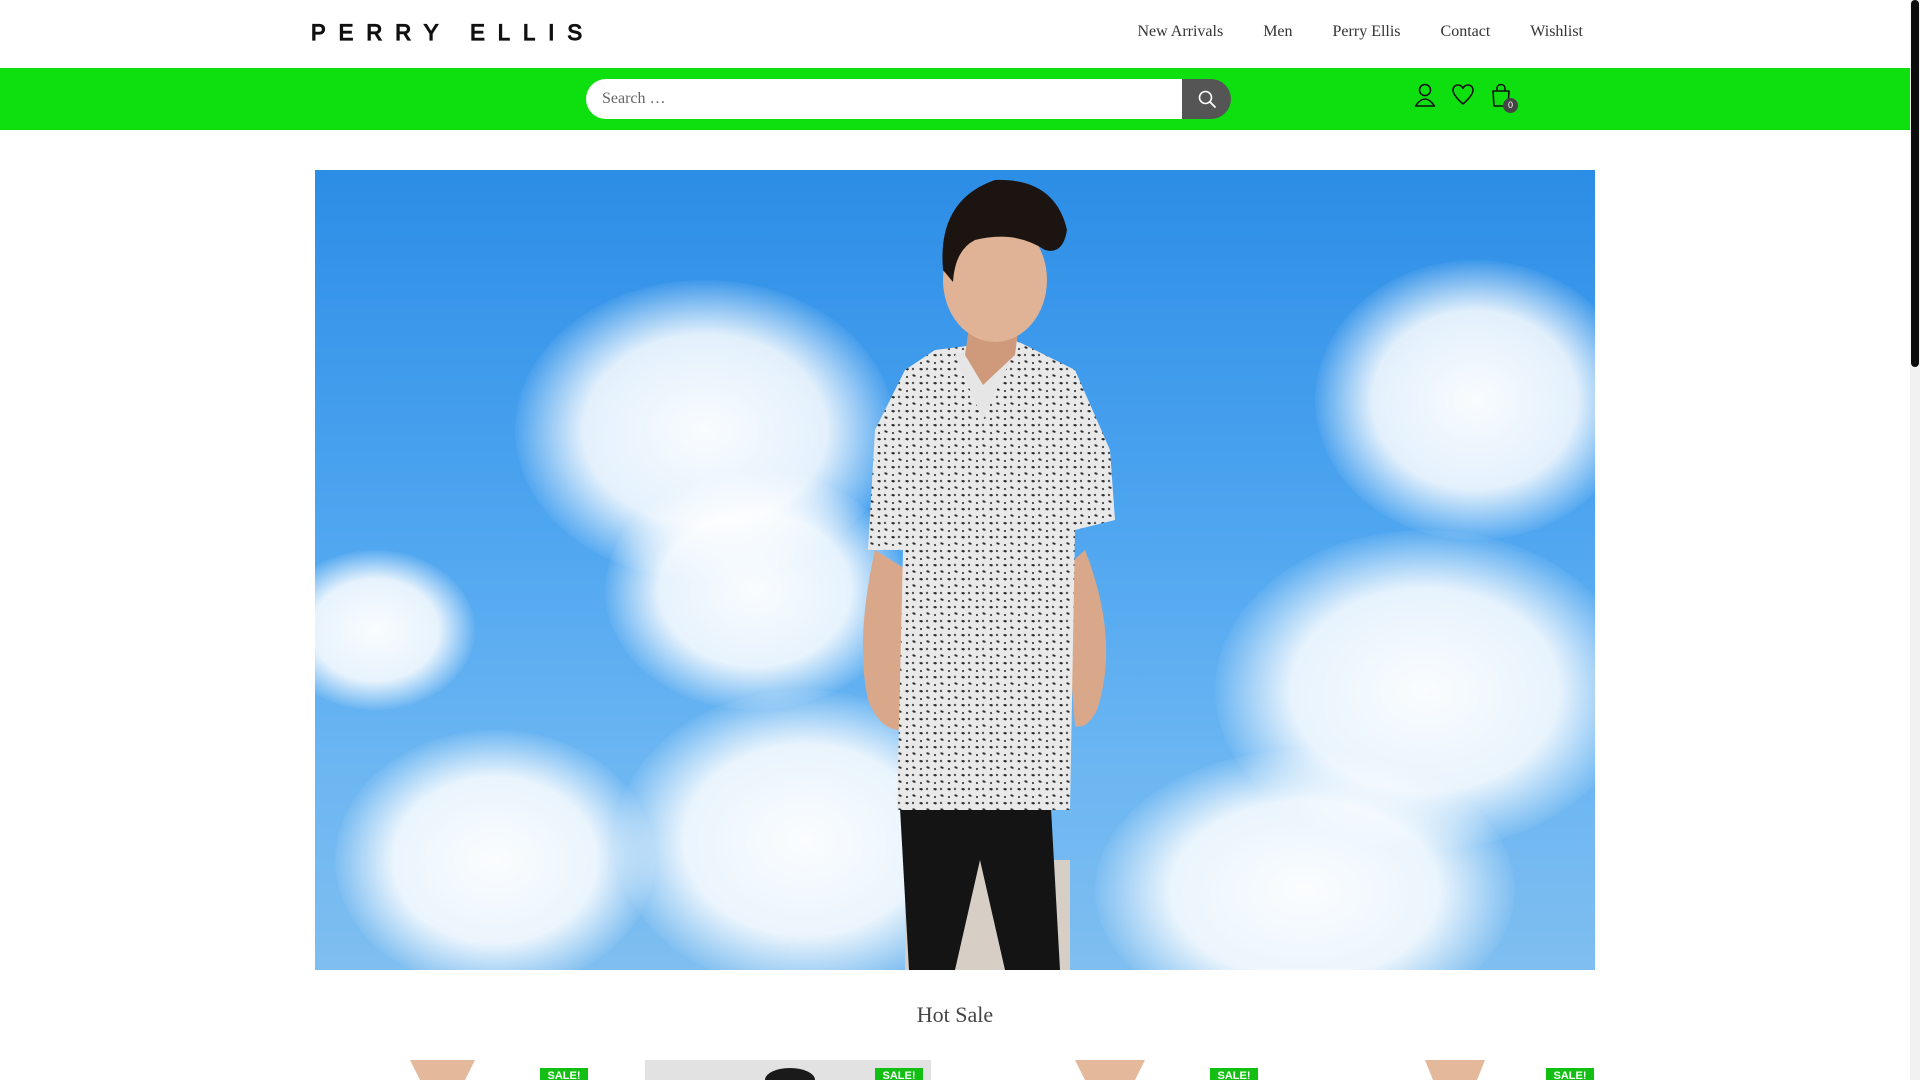 The width and height of the screenshot is (1920, 1080). What do you see at coordinates (1466, 32) in the screenshot?
I see `nav-item-contact: Contact` at bounding box center [1466, 32].